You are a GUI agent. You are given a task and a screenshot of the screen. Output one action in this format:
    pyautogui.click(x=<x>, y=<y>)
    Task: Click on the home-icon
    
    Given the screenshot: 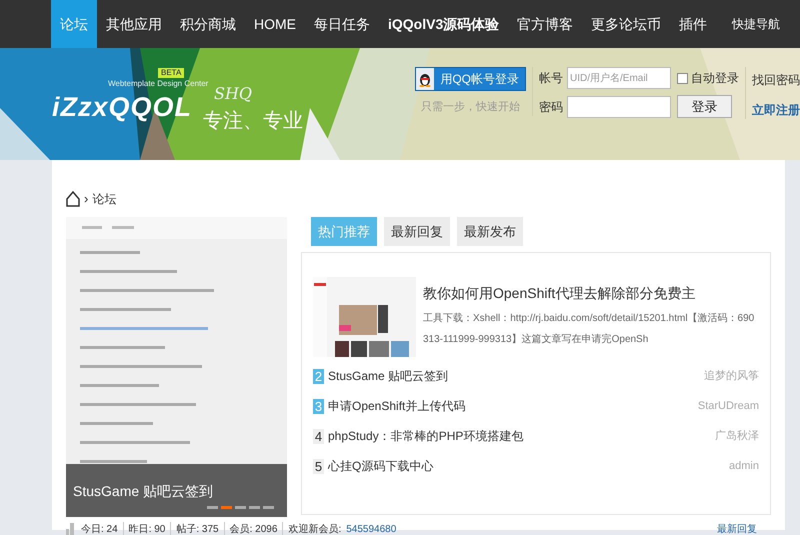 What is the action you would take?
    pyautogui.click(x=73, y=199)
    